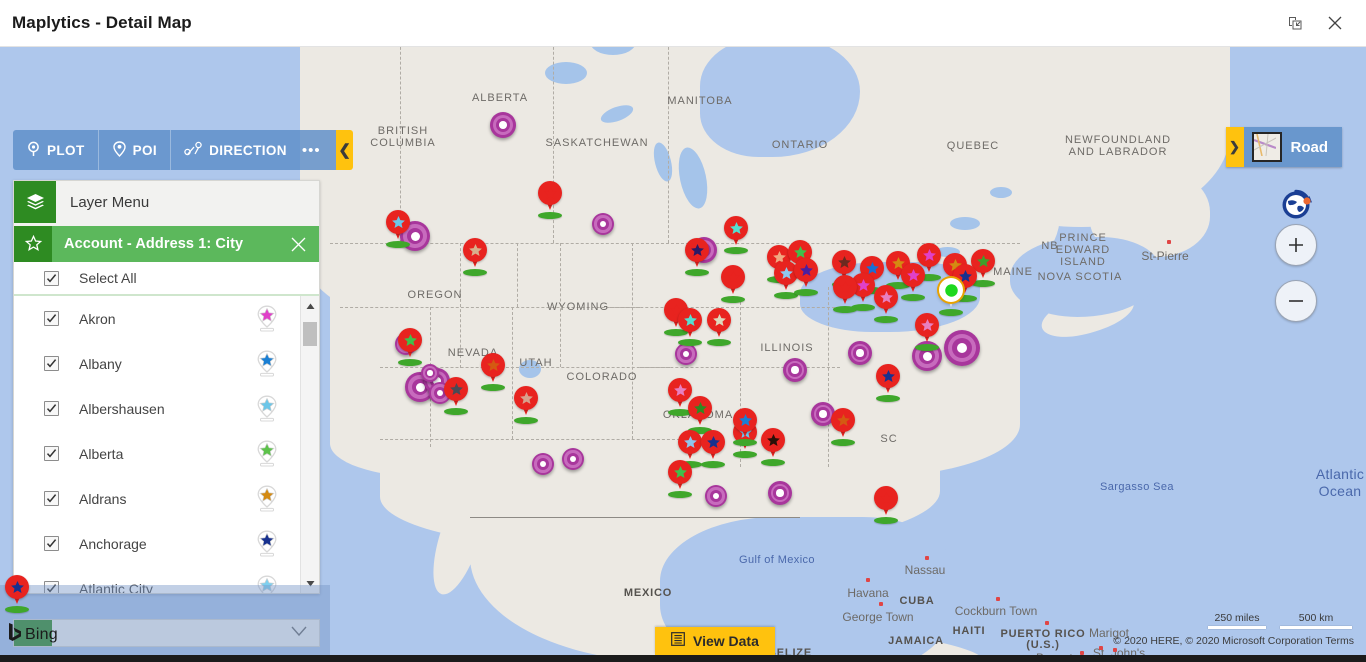 This screenshot has width=1366, height=662. I want to click on close-icon, so click(1335, 23).